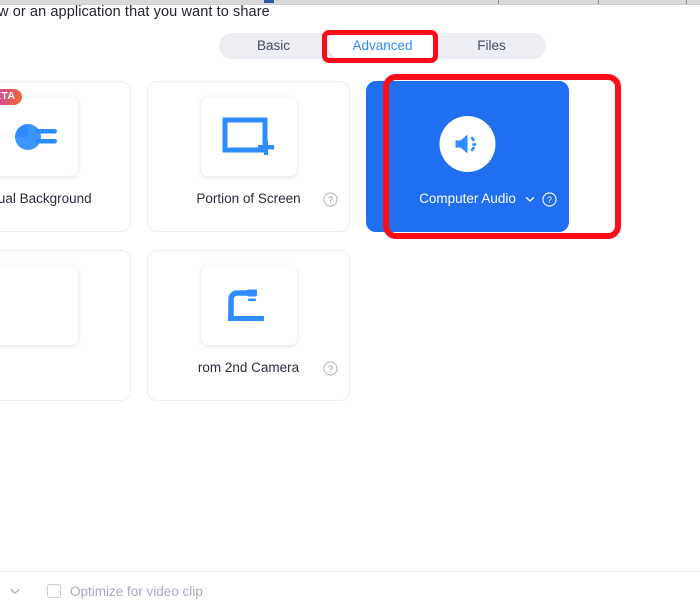 The height and width of the screenshot is (610, 700). I want to click on audio-icon-circle, so click(467, 144).